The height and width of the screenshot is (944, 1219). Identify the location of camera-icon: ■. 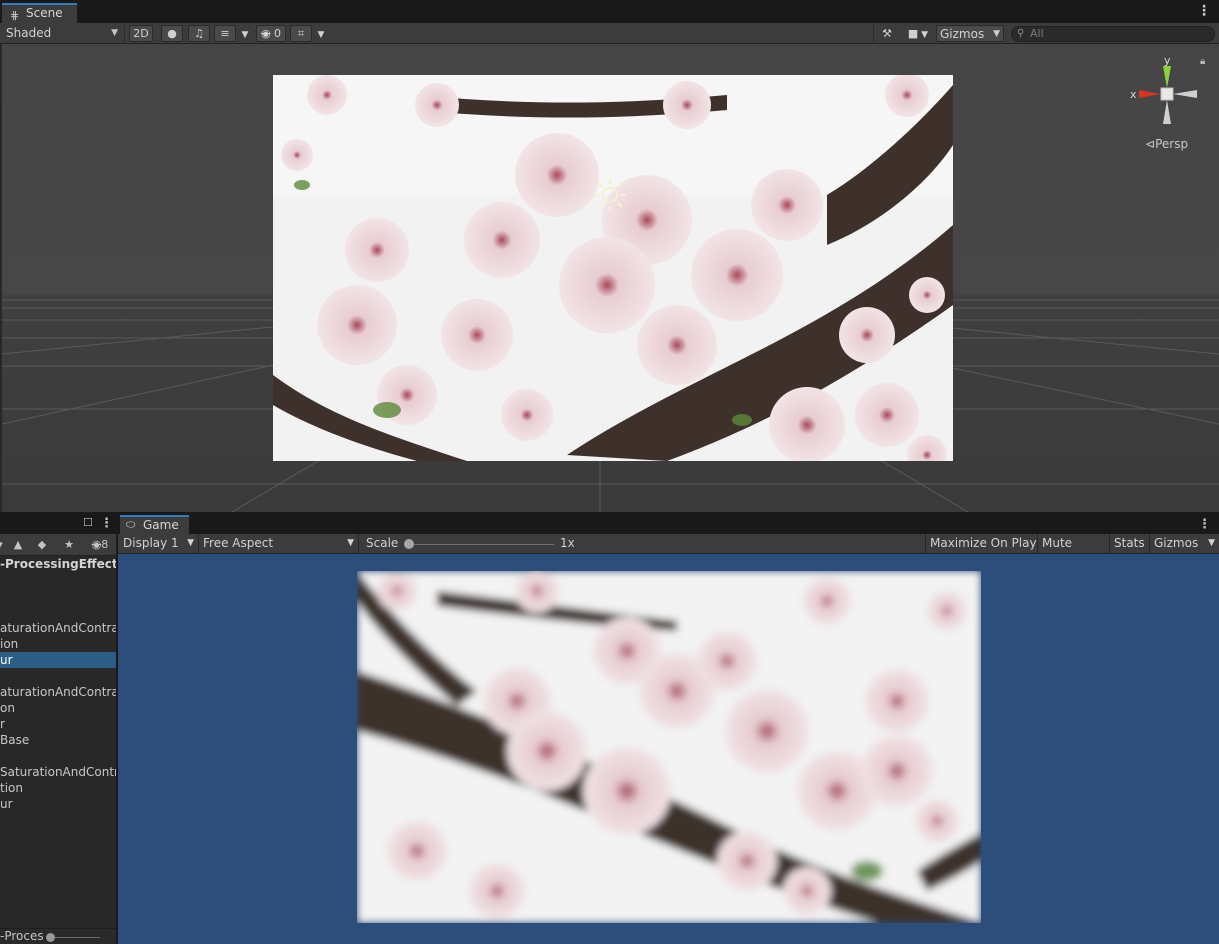
(913, 33).